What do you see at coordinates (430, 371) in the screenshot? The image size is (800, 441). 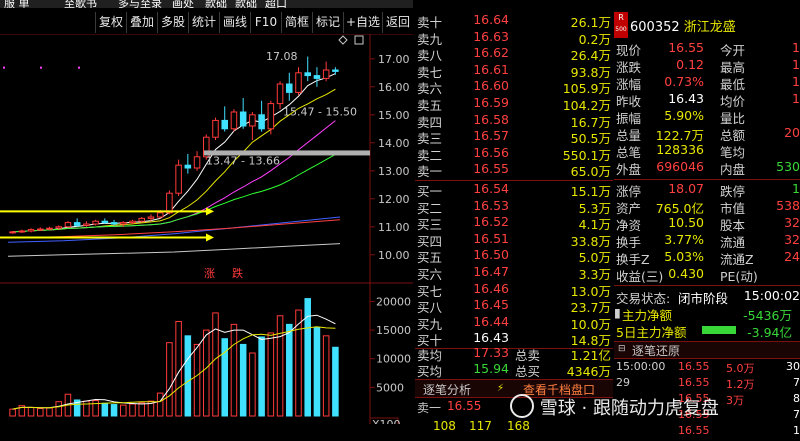 I see `avg-label: 买均` at bounding box center [430, 371].